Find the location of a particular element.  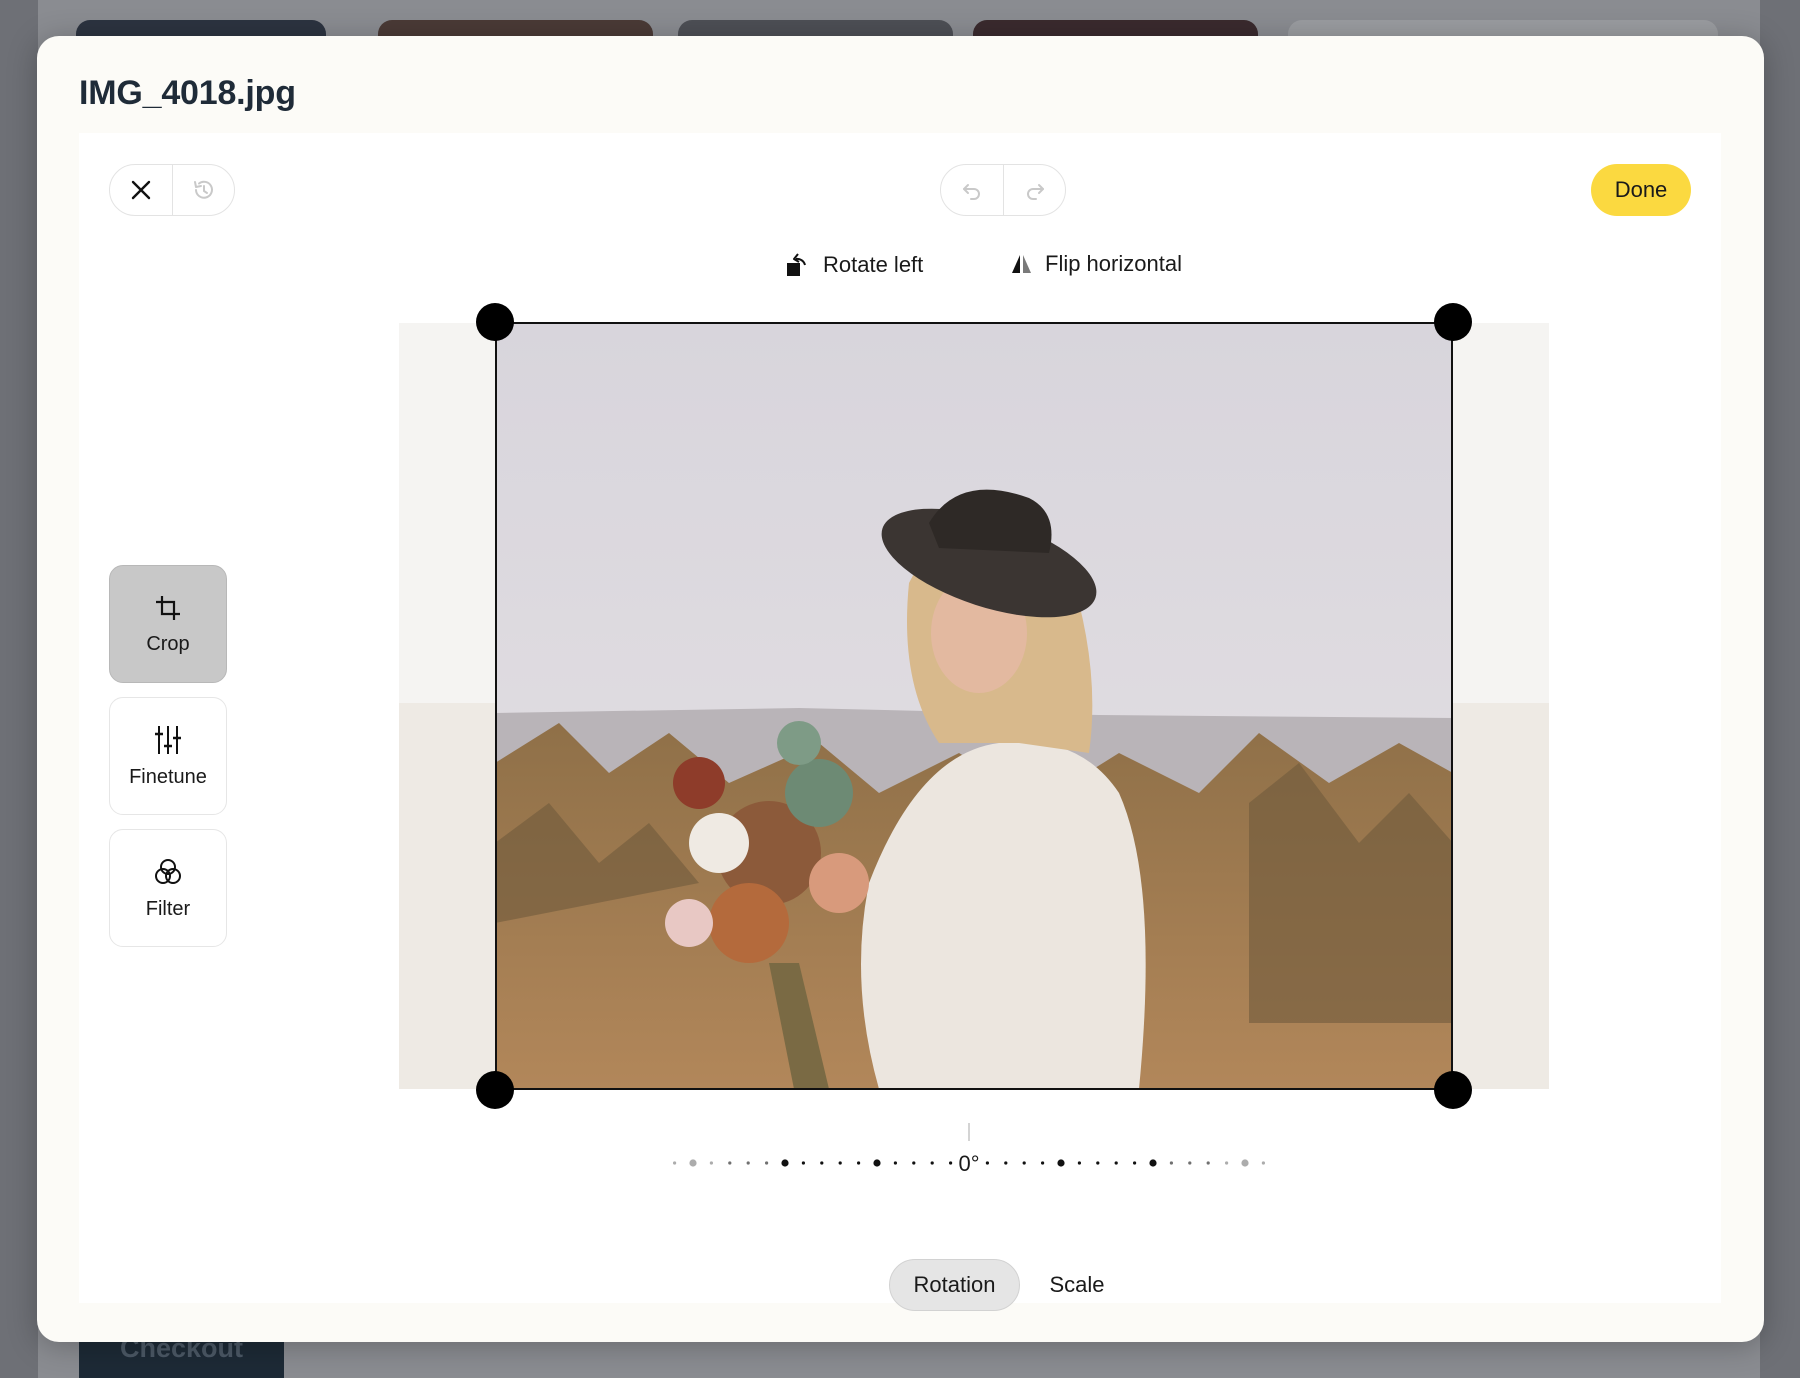

crop-icon is located at coordinates (168, 607).